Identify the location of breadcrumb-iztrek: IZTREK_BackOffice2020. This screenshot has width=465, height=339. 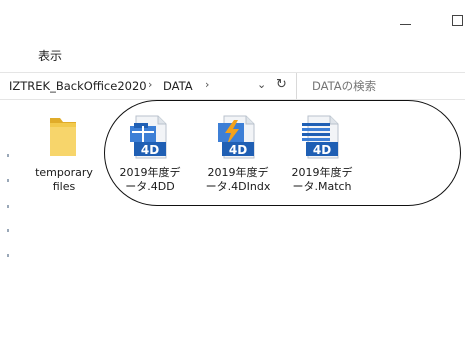
(78, 86).